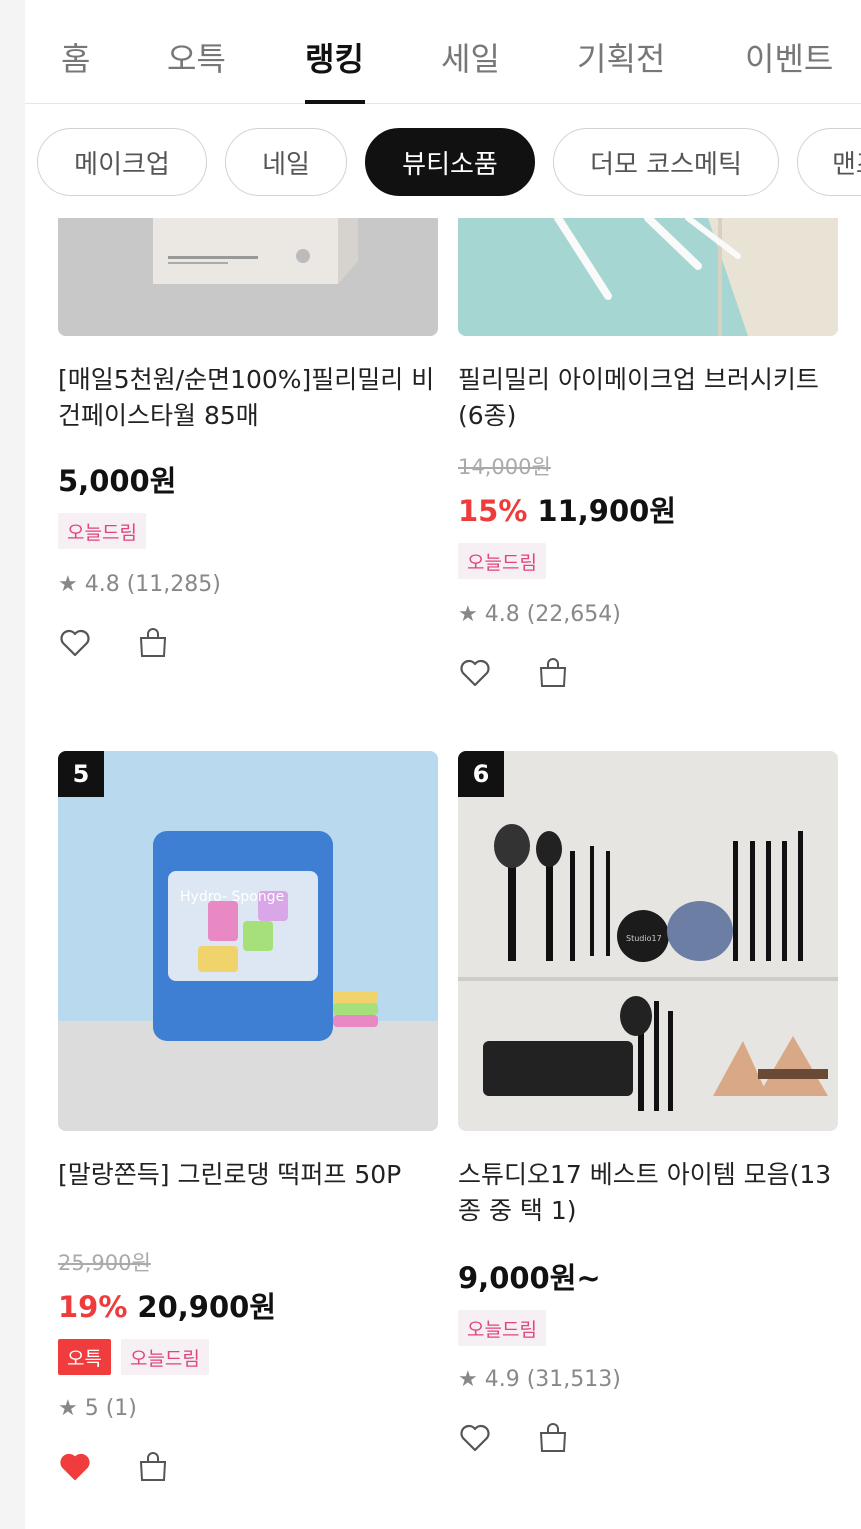 Image resolution: width=861 pixels, height=1529 pixels. What do you see at coordinates (493, 511) in the screenshot?
I see `discount-rate: 15%` at bounding box center [493, 511].